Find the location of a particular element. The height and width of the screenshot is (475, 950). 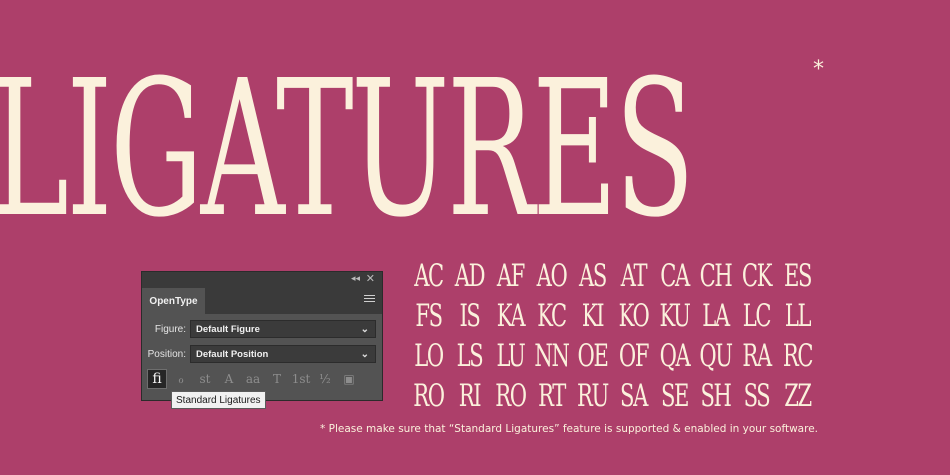

discretionary-ligatures-button: st is located at coordinates (205, 379).